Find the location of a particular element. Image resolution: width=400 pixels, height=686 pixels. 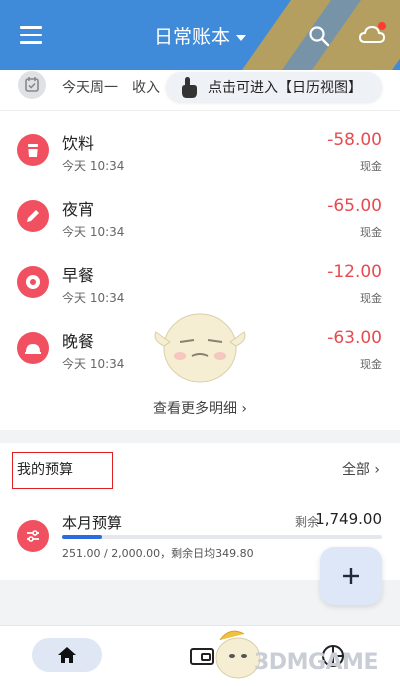

day-label: 今天周一 is located at coordinates (90, 88).